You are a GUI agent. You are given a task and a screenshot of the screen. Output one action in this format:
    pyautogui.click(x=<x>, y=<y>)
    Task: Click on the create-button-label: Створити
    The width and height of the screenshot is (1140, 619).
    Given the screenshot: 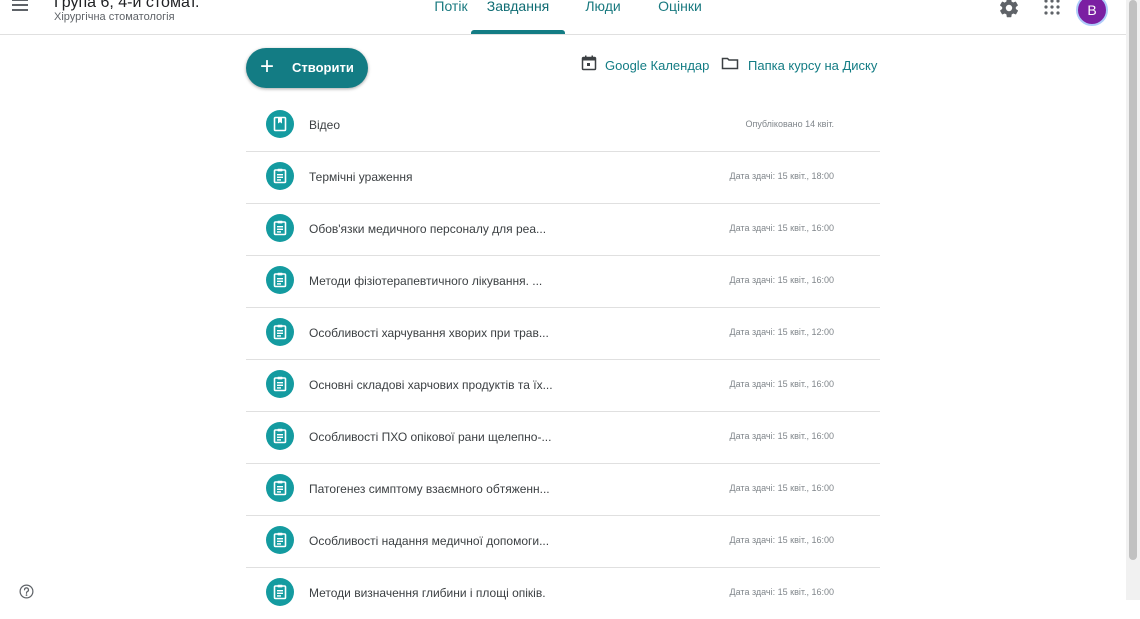 What is the action you would take?
    pyautogui.click(x=323, y=67)
    